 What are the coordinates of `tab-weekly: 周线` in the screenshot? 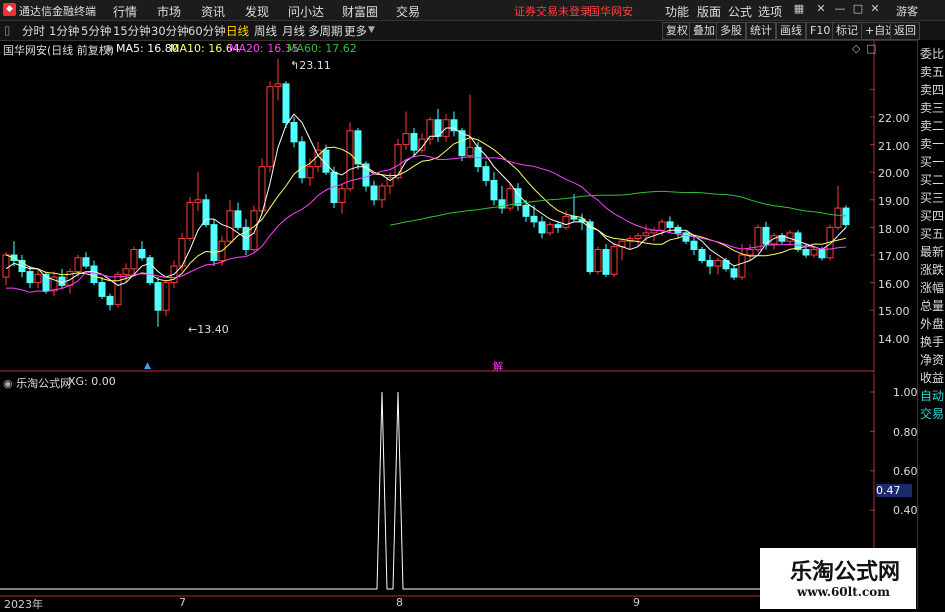 It's located at (265, 31).